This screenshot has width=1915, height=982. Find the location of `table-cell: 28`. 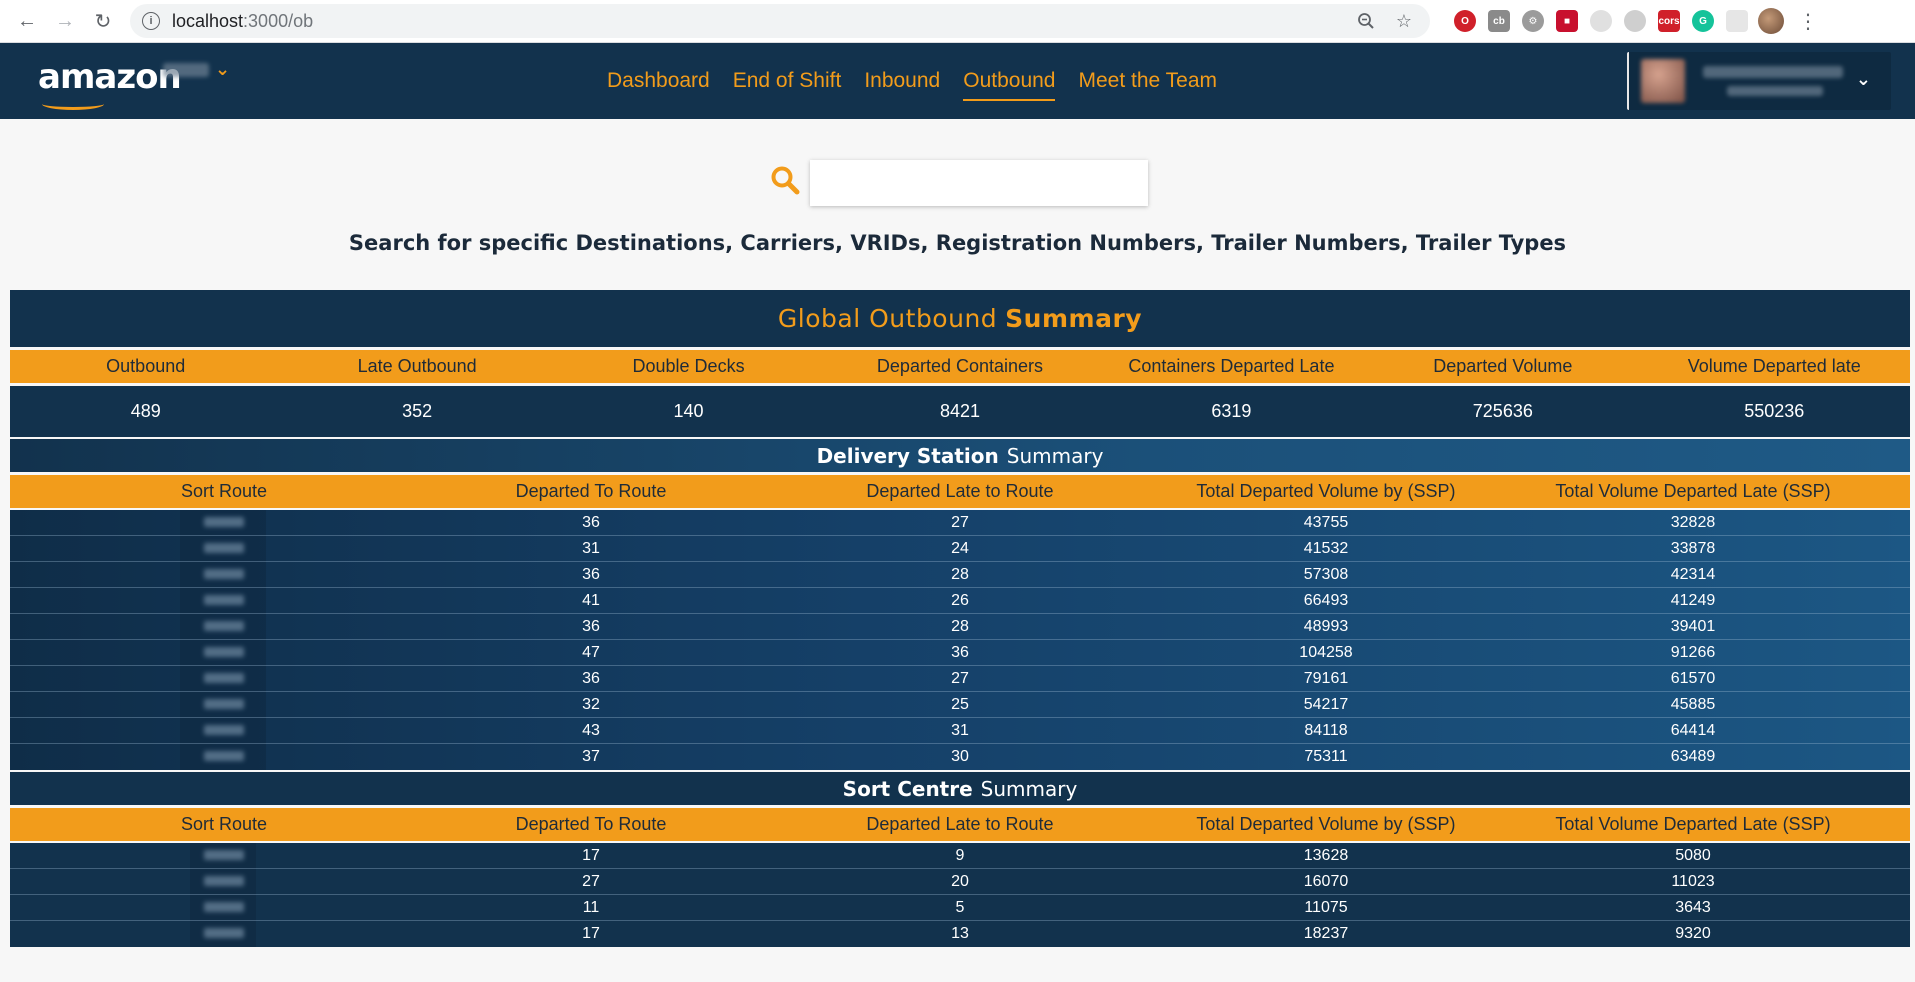

table-cell: 28 is located at coordinates (960, 626).